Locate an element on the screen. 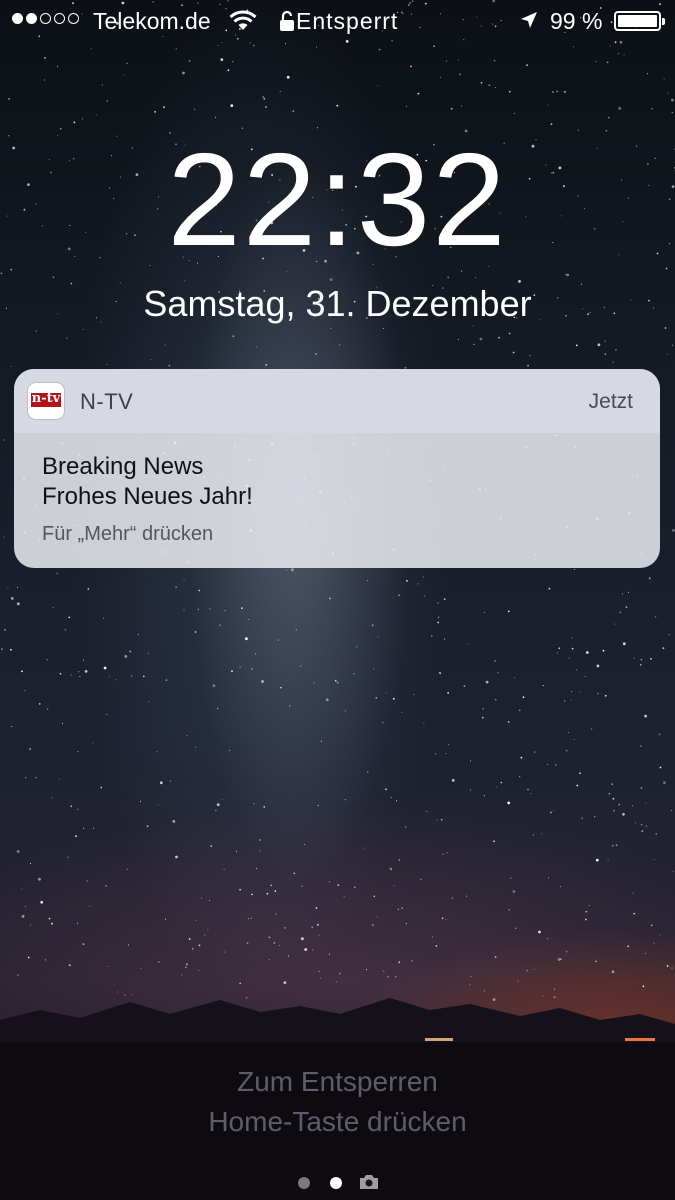  lock-screen-time: 22:32 is located at coordinates (337, 199).